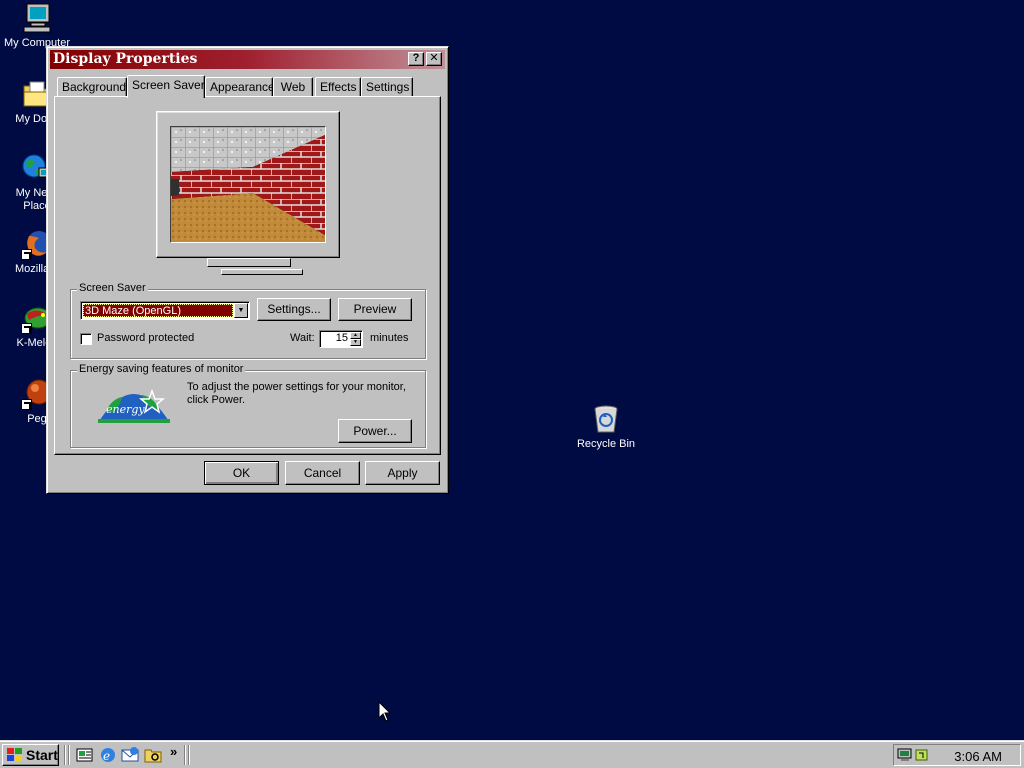  I want to click on wait-minutes-stepper: 15 ▲ ▼, so click(341, 339).